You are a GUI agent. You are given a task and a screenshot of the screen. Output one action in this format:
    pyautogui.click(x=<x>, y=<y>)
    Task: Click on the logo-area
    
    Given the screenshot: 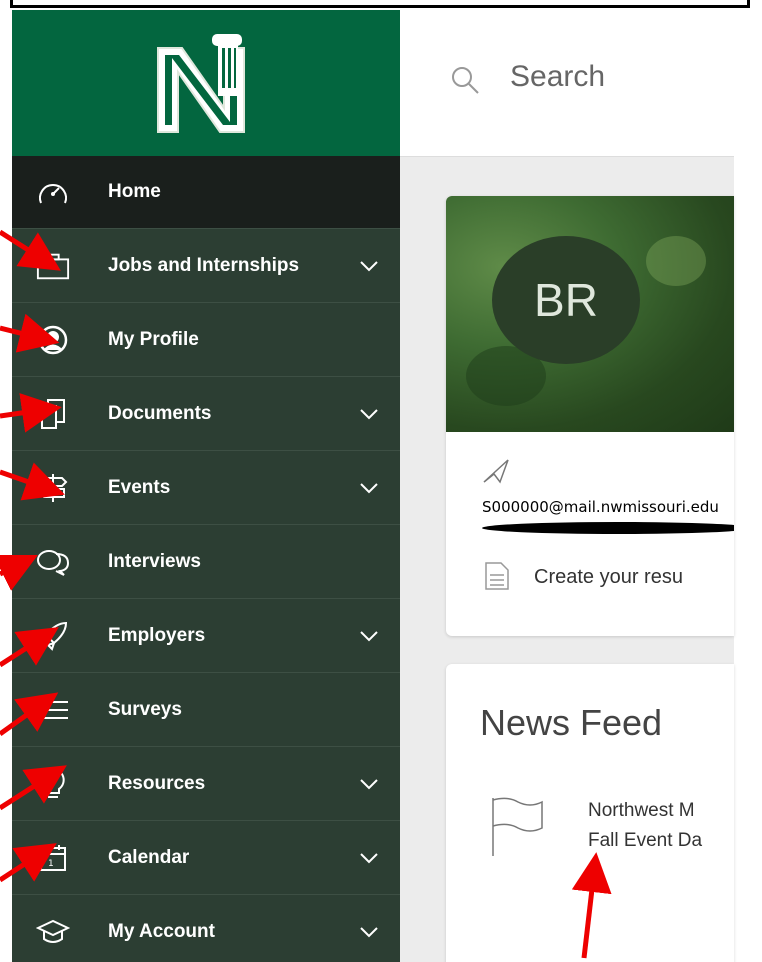 What is the action you would take?
    pyautogui.click(x=206, y=83)
    